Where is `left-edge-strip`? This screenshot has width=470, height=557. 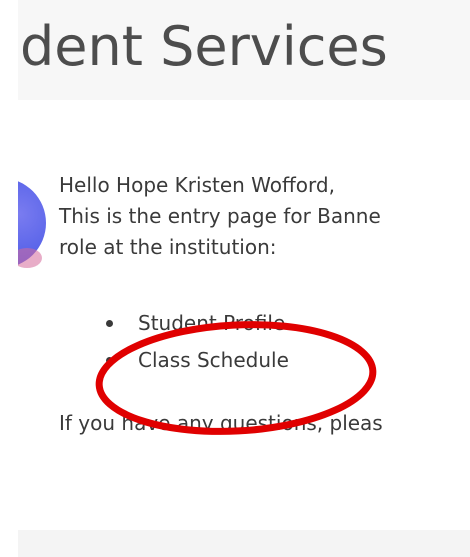 left-edge-strip is located at coordinates (9, 278).